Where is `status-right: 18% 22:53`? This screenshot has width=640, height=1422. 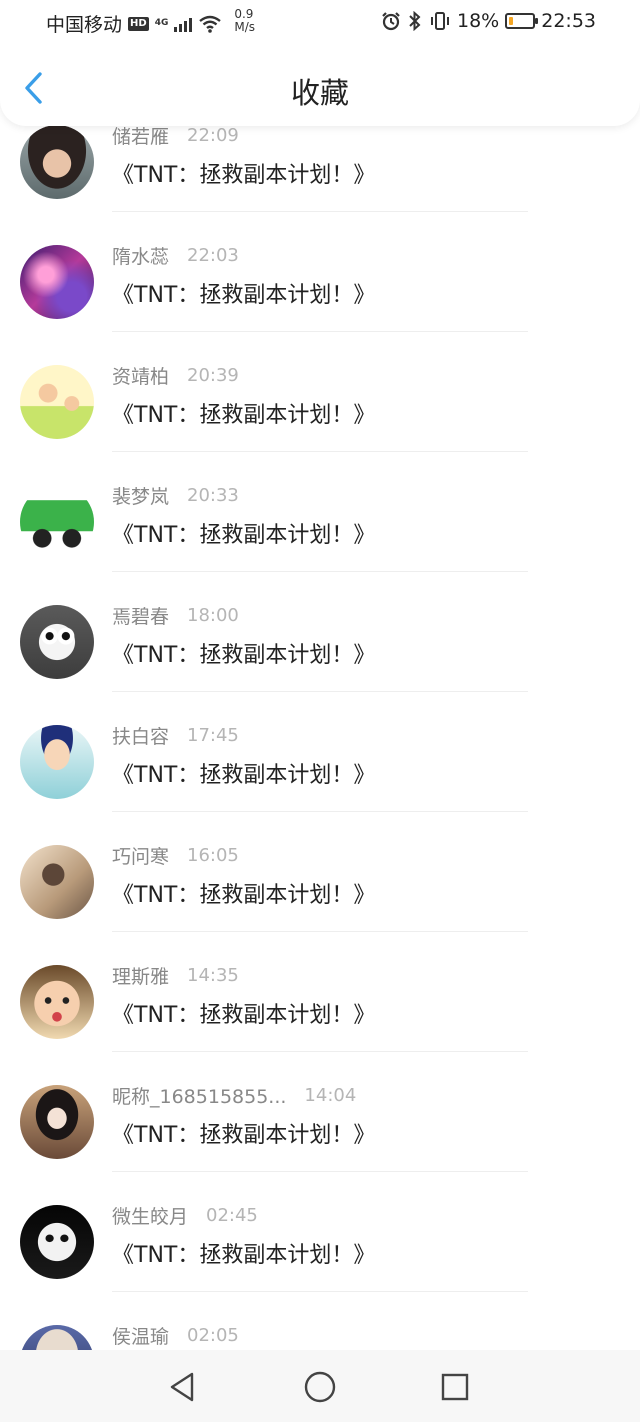
status-right: 18% 22:53 is located at coordinates (488, 21).